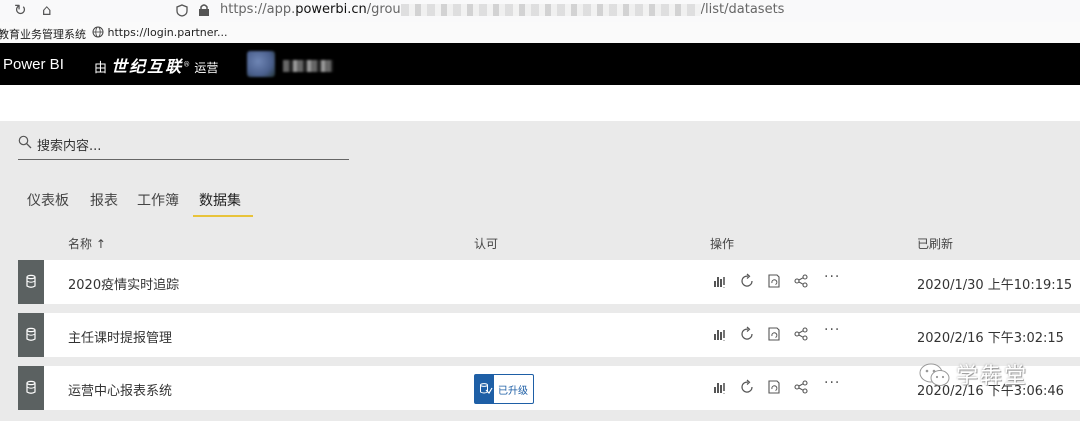 The height and width of the screenshot is (421, 1080). Describe the element at coordinates (486, 244) in the screenshot. I see `column-header-endorsement: 认可` at that location.